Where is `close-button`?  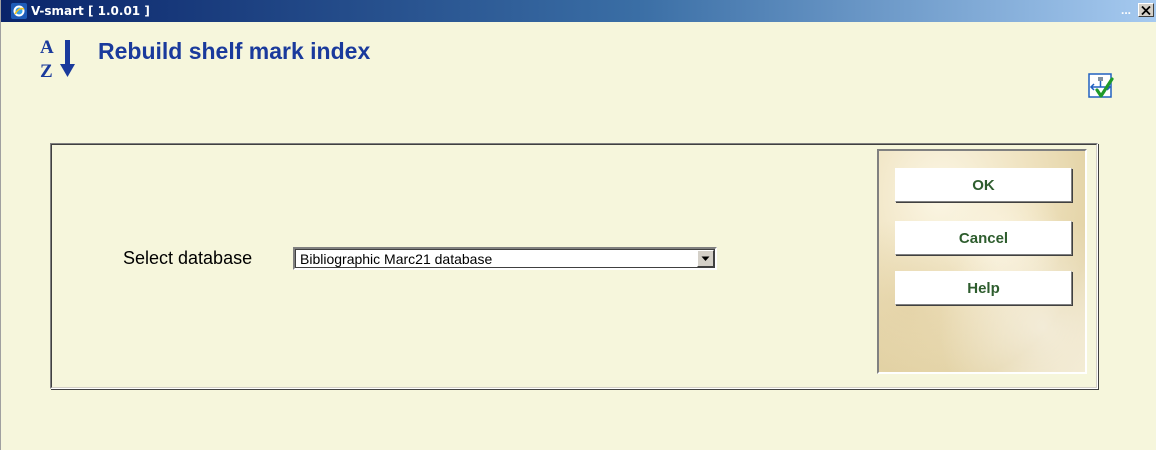 close-button is located at coordinates (1146, 10).